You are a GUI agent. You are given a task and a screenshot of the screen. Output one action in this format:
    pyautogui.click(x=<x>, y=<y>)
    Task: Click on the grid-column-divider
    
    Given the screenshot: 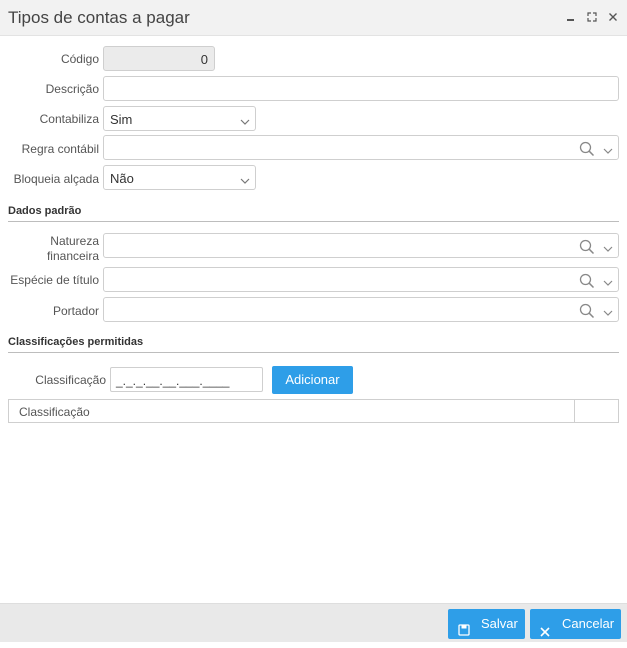 What is the action you would take?
    pyautogui.click(x=574, y=411)
    